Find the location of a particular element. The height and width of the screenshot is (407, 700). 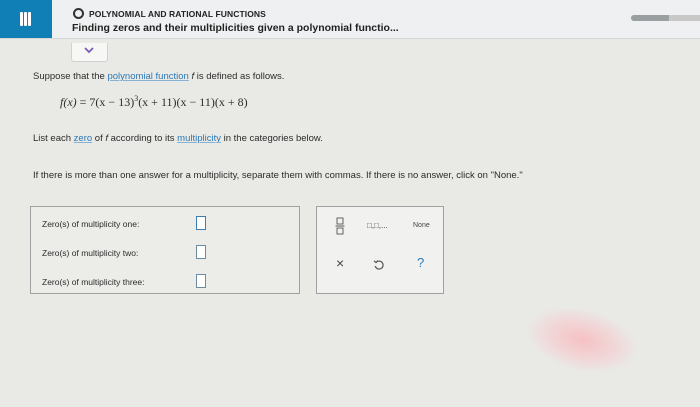

zero-link: zero is located at coordinates (83, 138).